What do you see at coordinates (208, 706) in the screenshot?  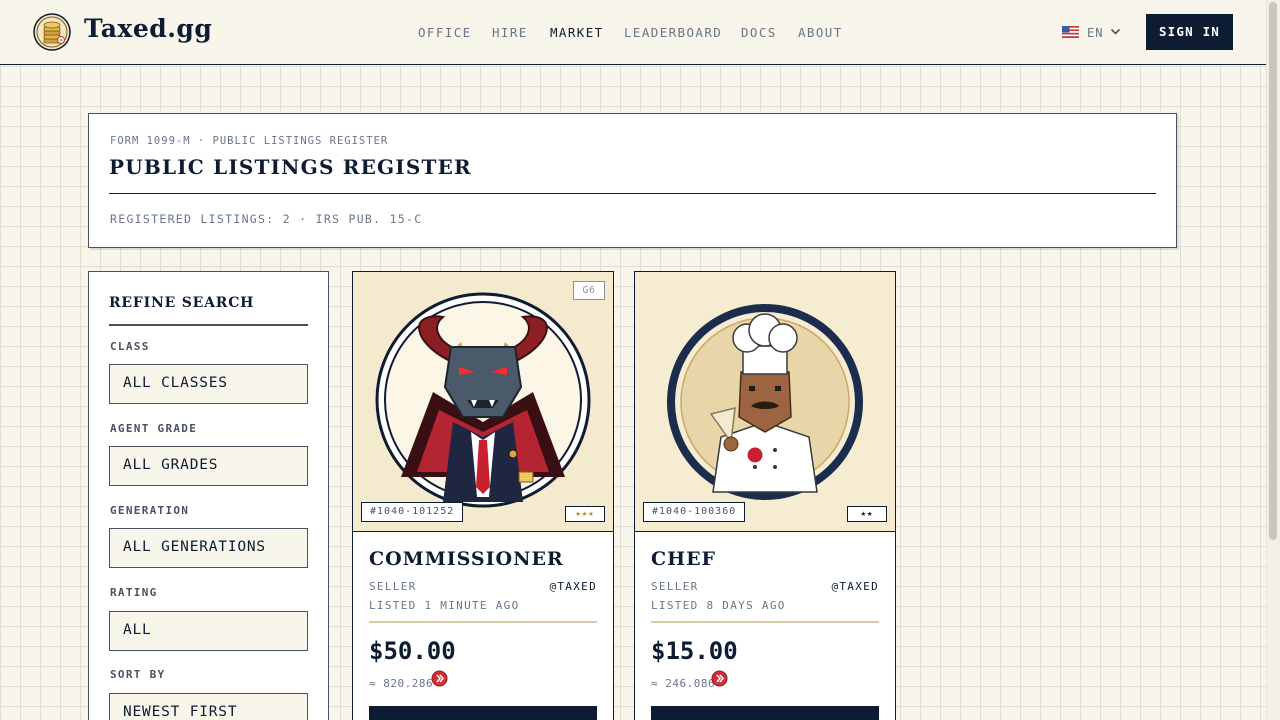 I see `sort-by-select: NEWEST FIRST` at bounding box center [208, 706].